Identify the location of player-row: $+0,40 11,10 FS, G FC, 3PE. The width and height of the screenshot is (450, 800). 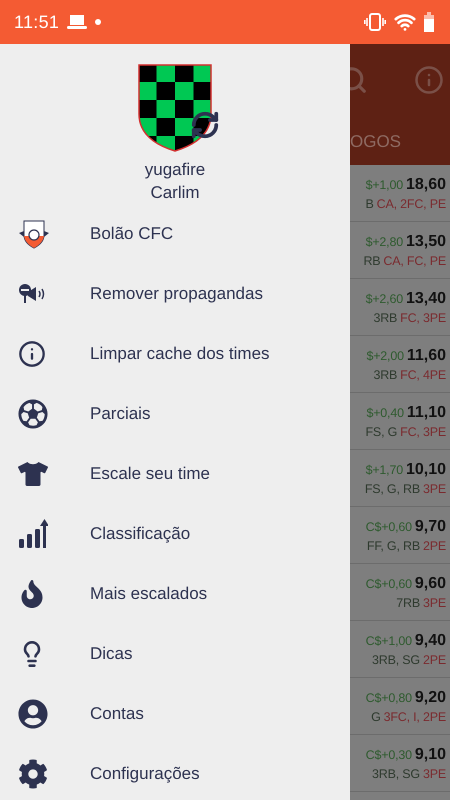
(400, 421).